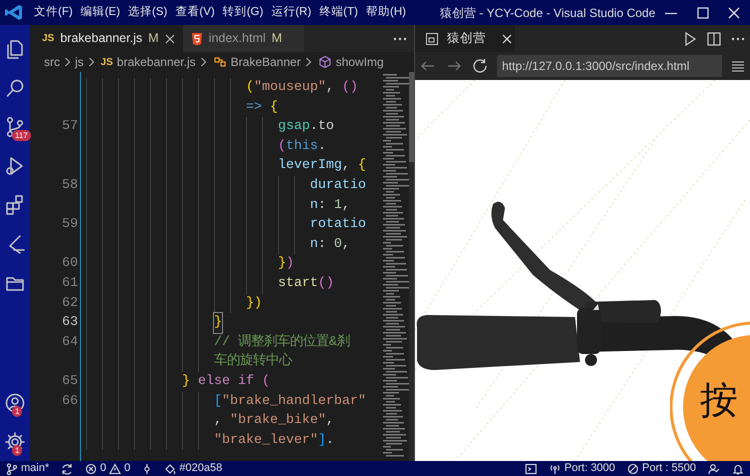  I want to click on blocked-icon, so click(633, 468).